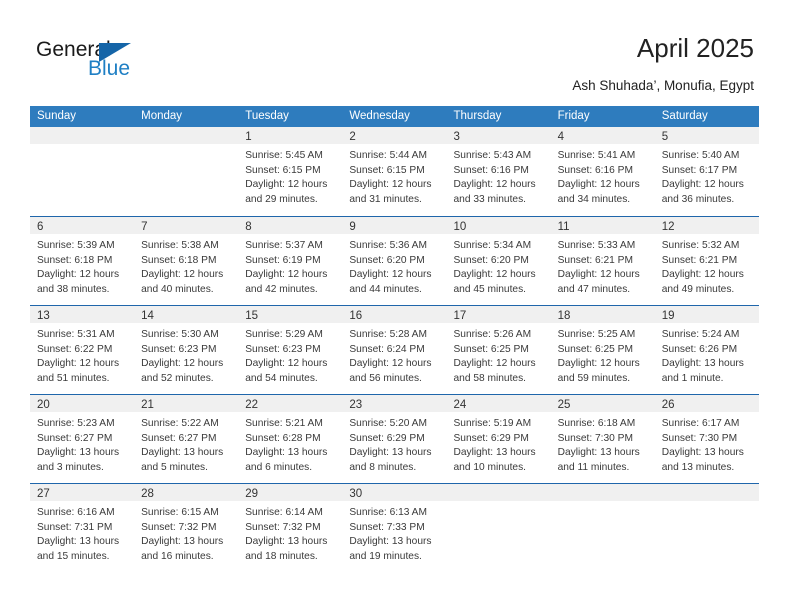 The width and height of the screenshot is (792, 612). Describe the element at coordinates (387, 438) in the screenshot. I see `sunset-text: Sunset: 6:29 PM` at that location.